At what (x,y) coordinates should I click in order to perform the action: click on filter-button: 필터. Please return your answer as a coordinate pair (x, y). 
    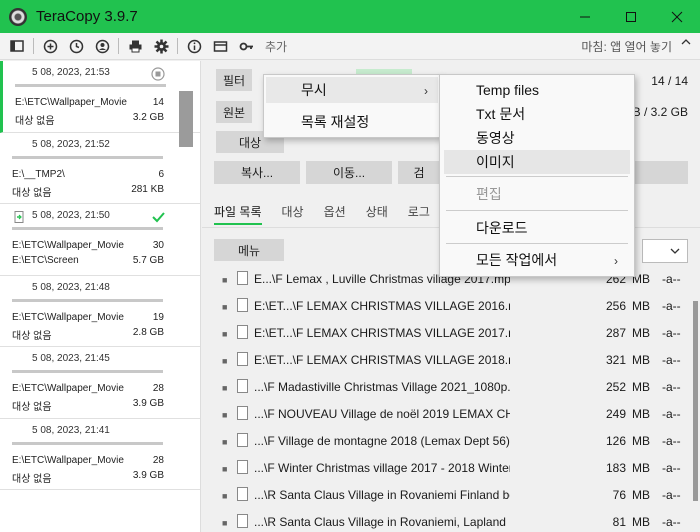
    Looking at the image, I should click on (234, 80).